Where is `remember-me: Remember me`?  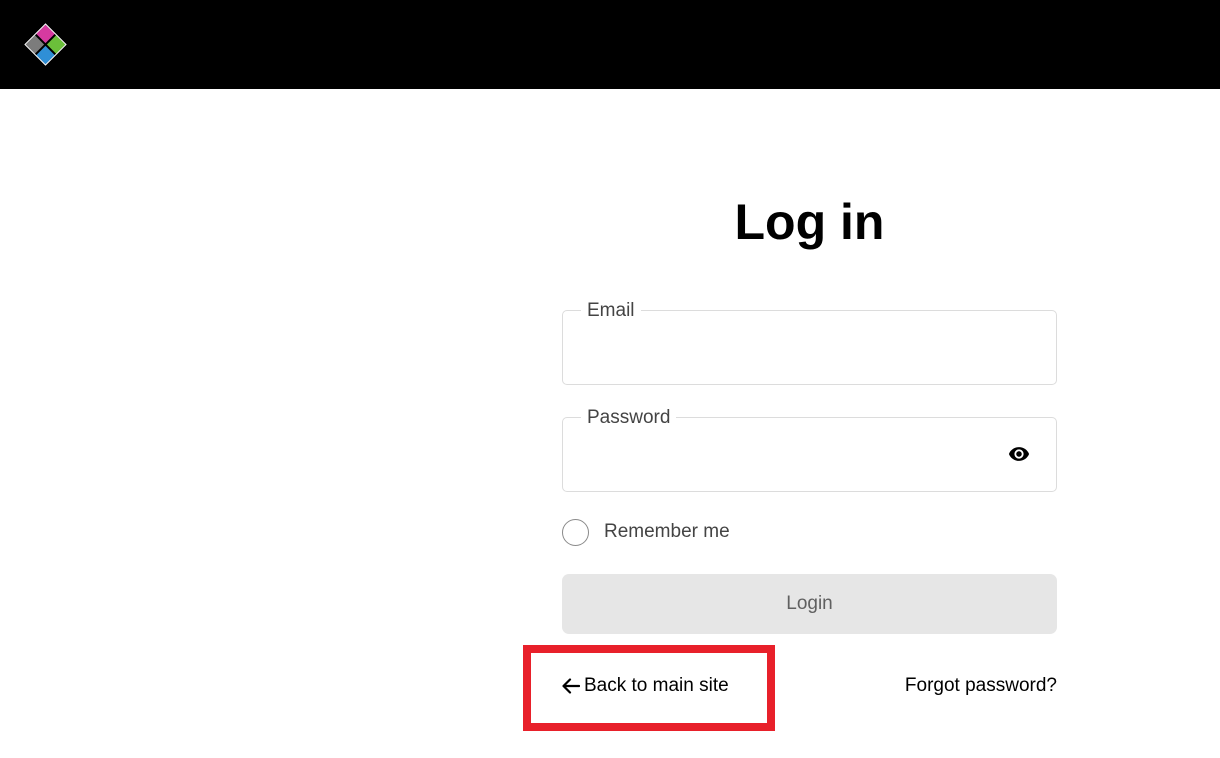 remember-me: Remember me is located at coordinates (646, 532).